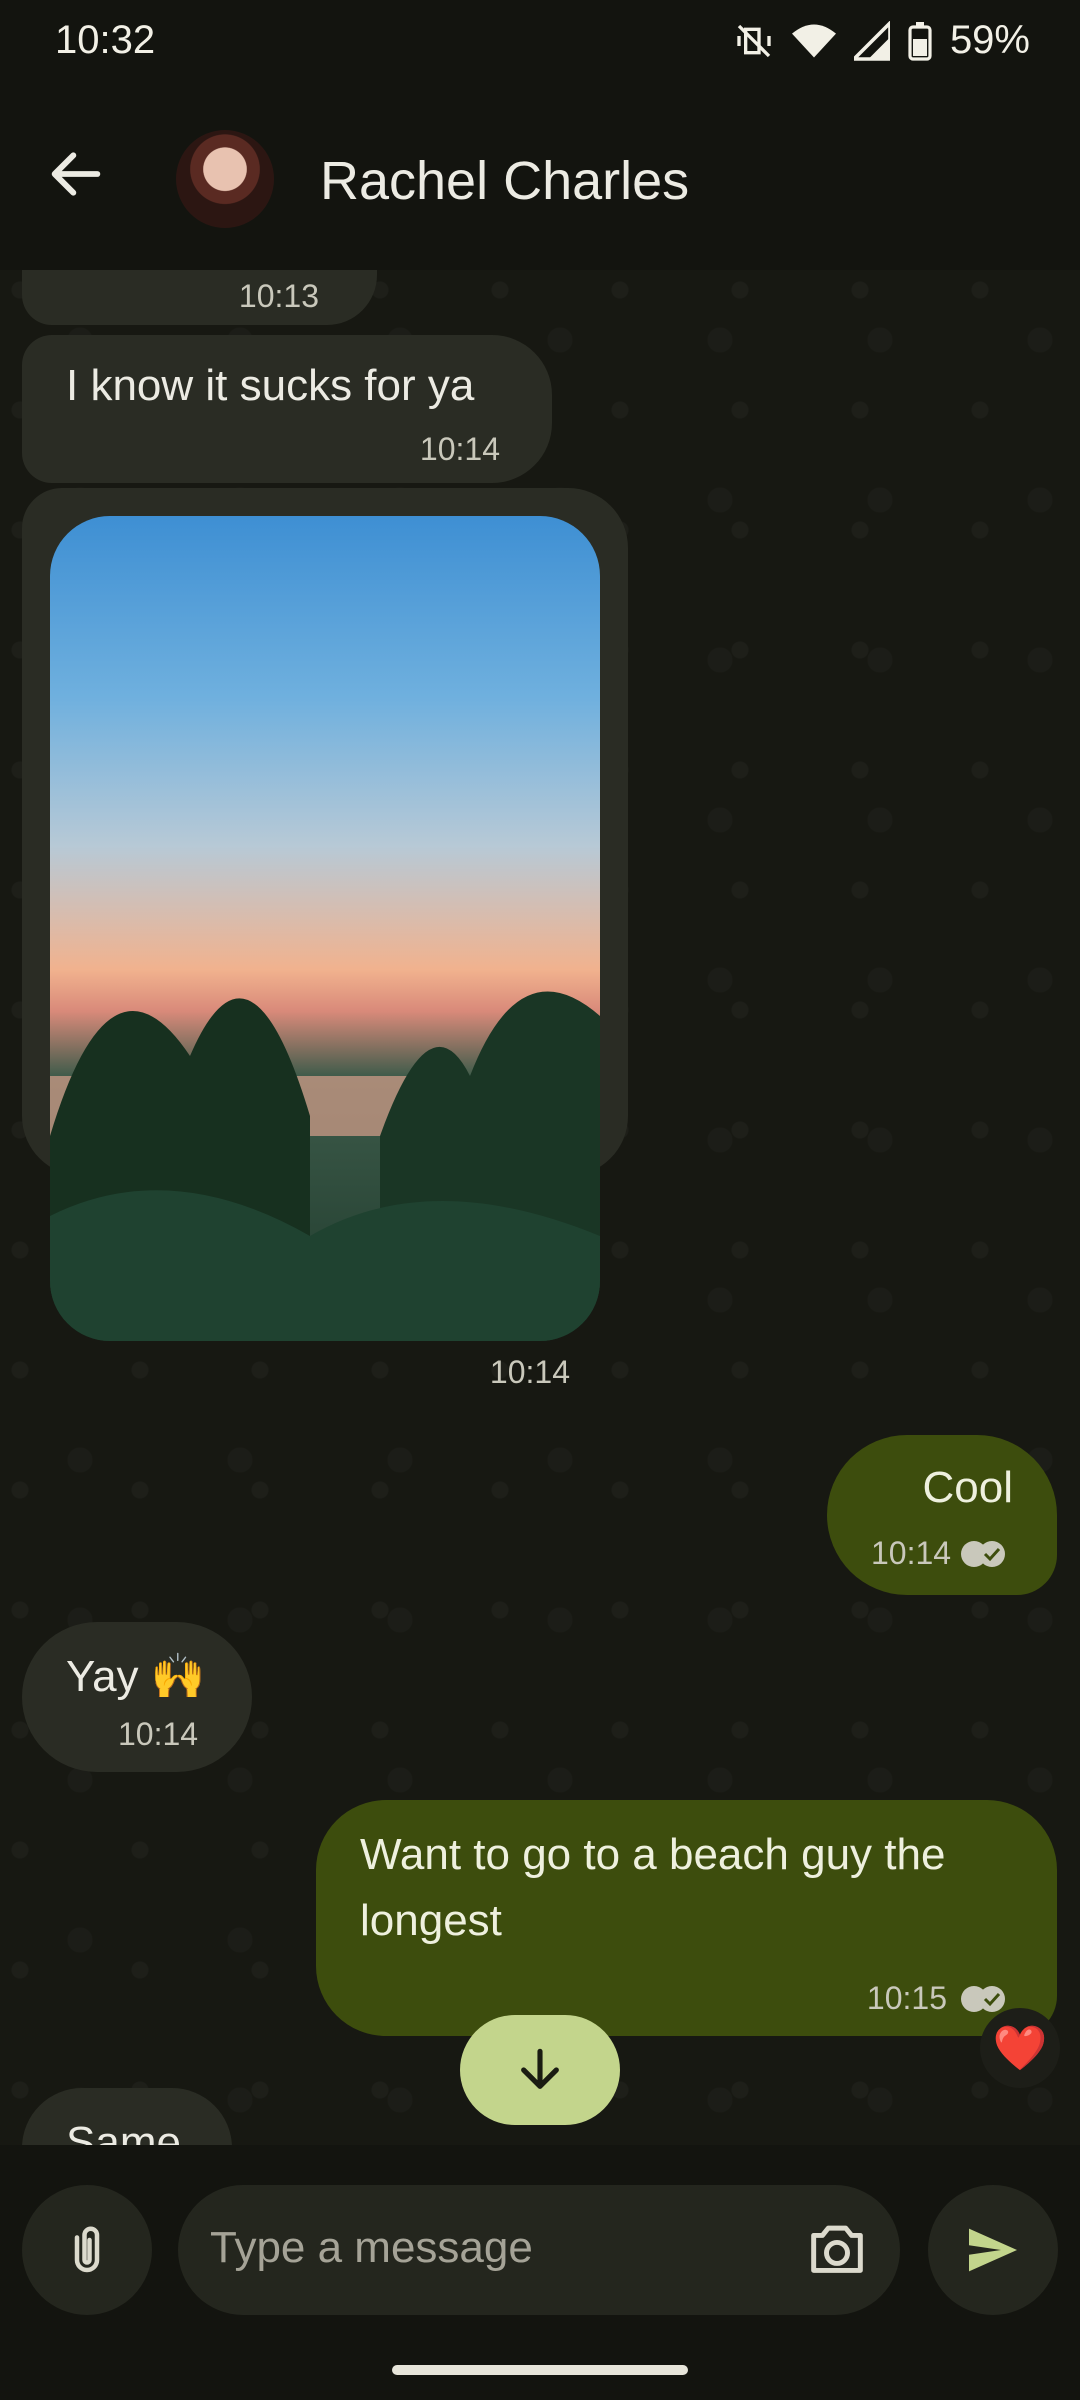 This screenshot has height=2400, width=1080. Describe the element at coordinates (136, 1676) in the screenshot. I see `message-text: Yay 🙌` at that location.